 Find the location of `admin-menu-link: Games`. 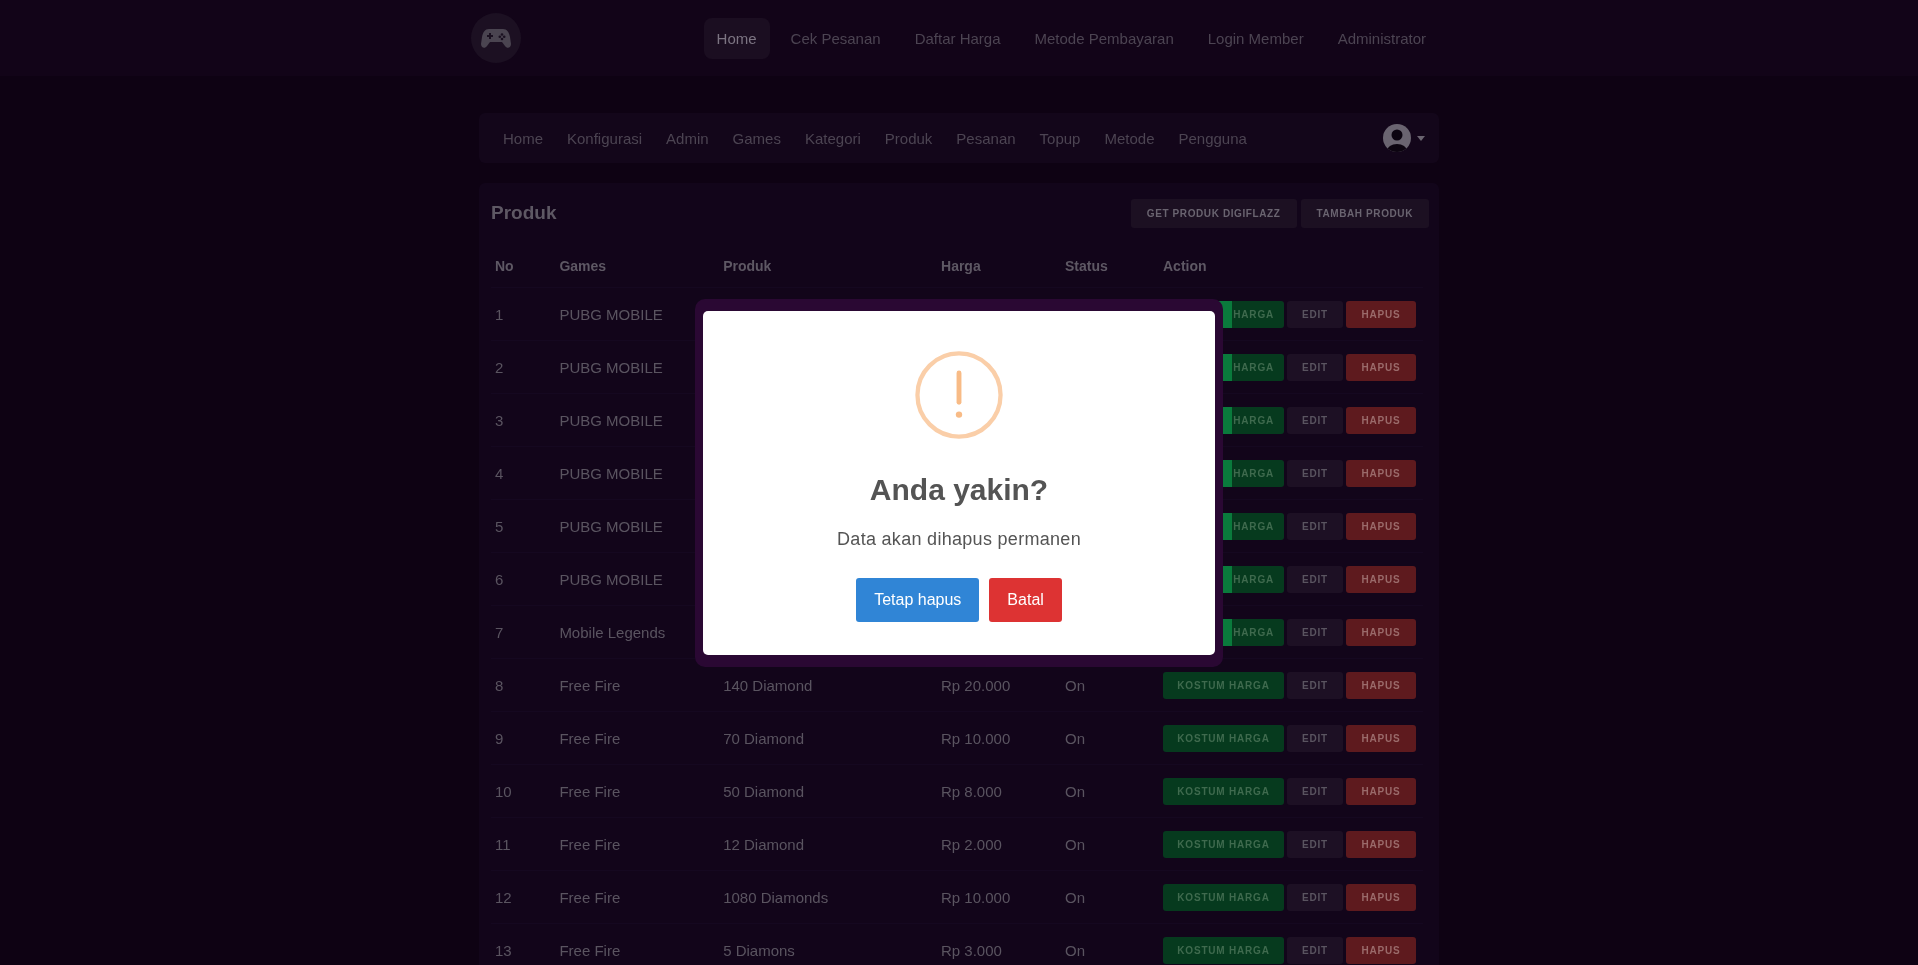

admin-menu-link: Games is located at coordinates (756, 138).